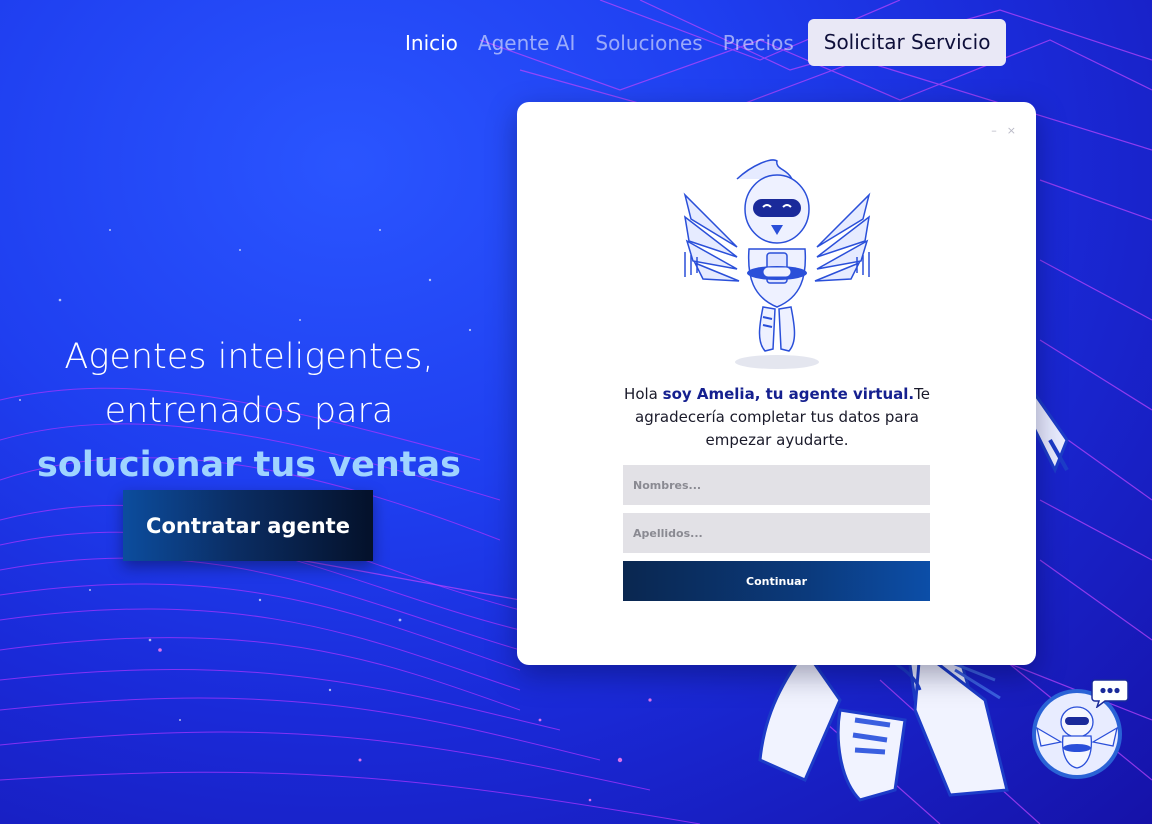  What do you see at coordinates (431, 43) in the screenshot?
I see `nav-inicio: Inicio` at bounding box center [431, 43].